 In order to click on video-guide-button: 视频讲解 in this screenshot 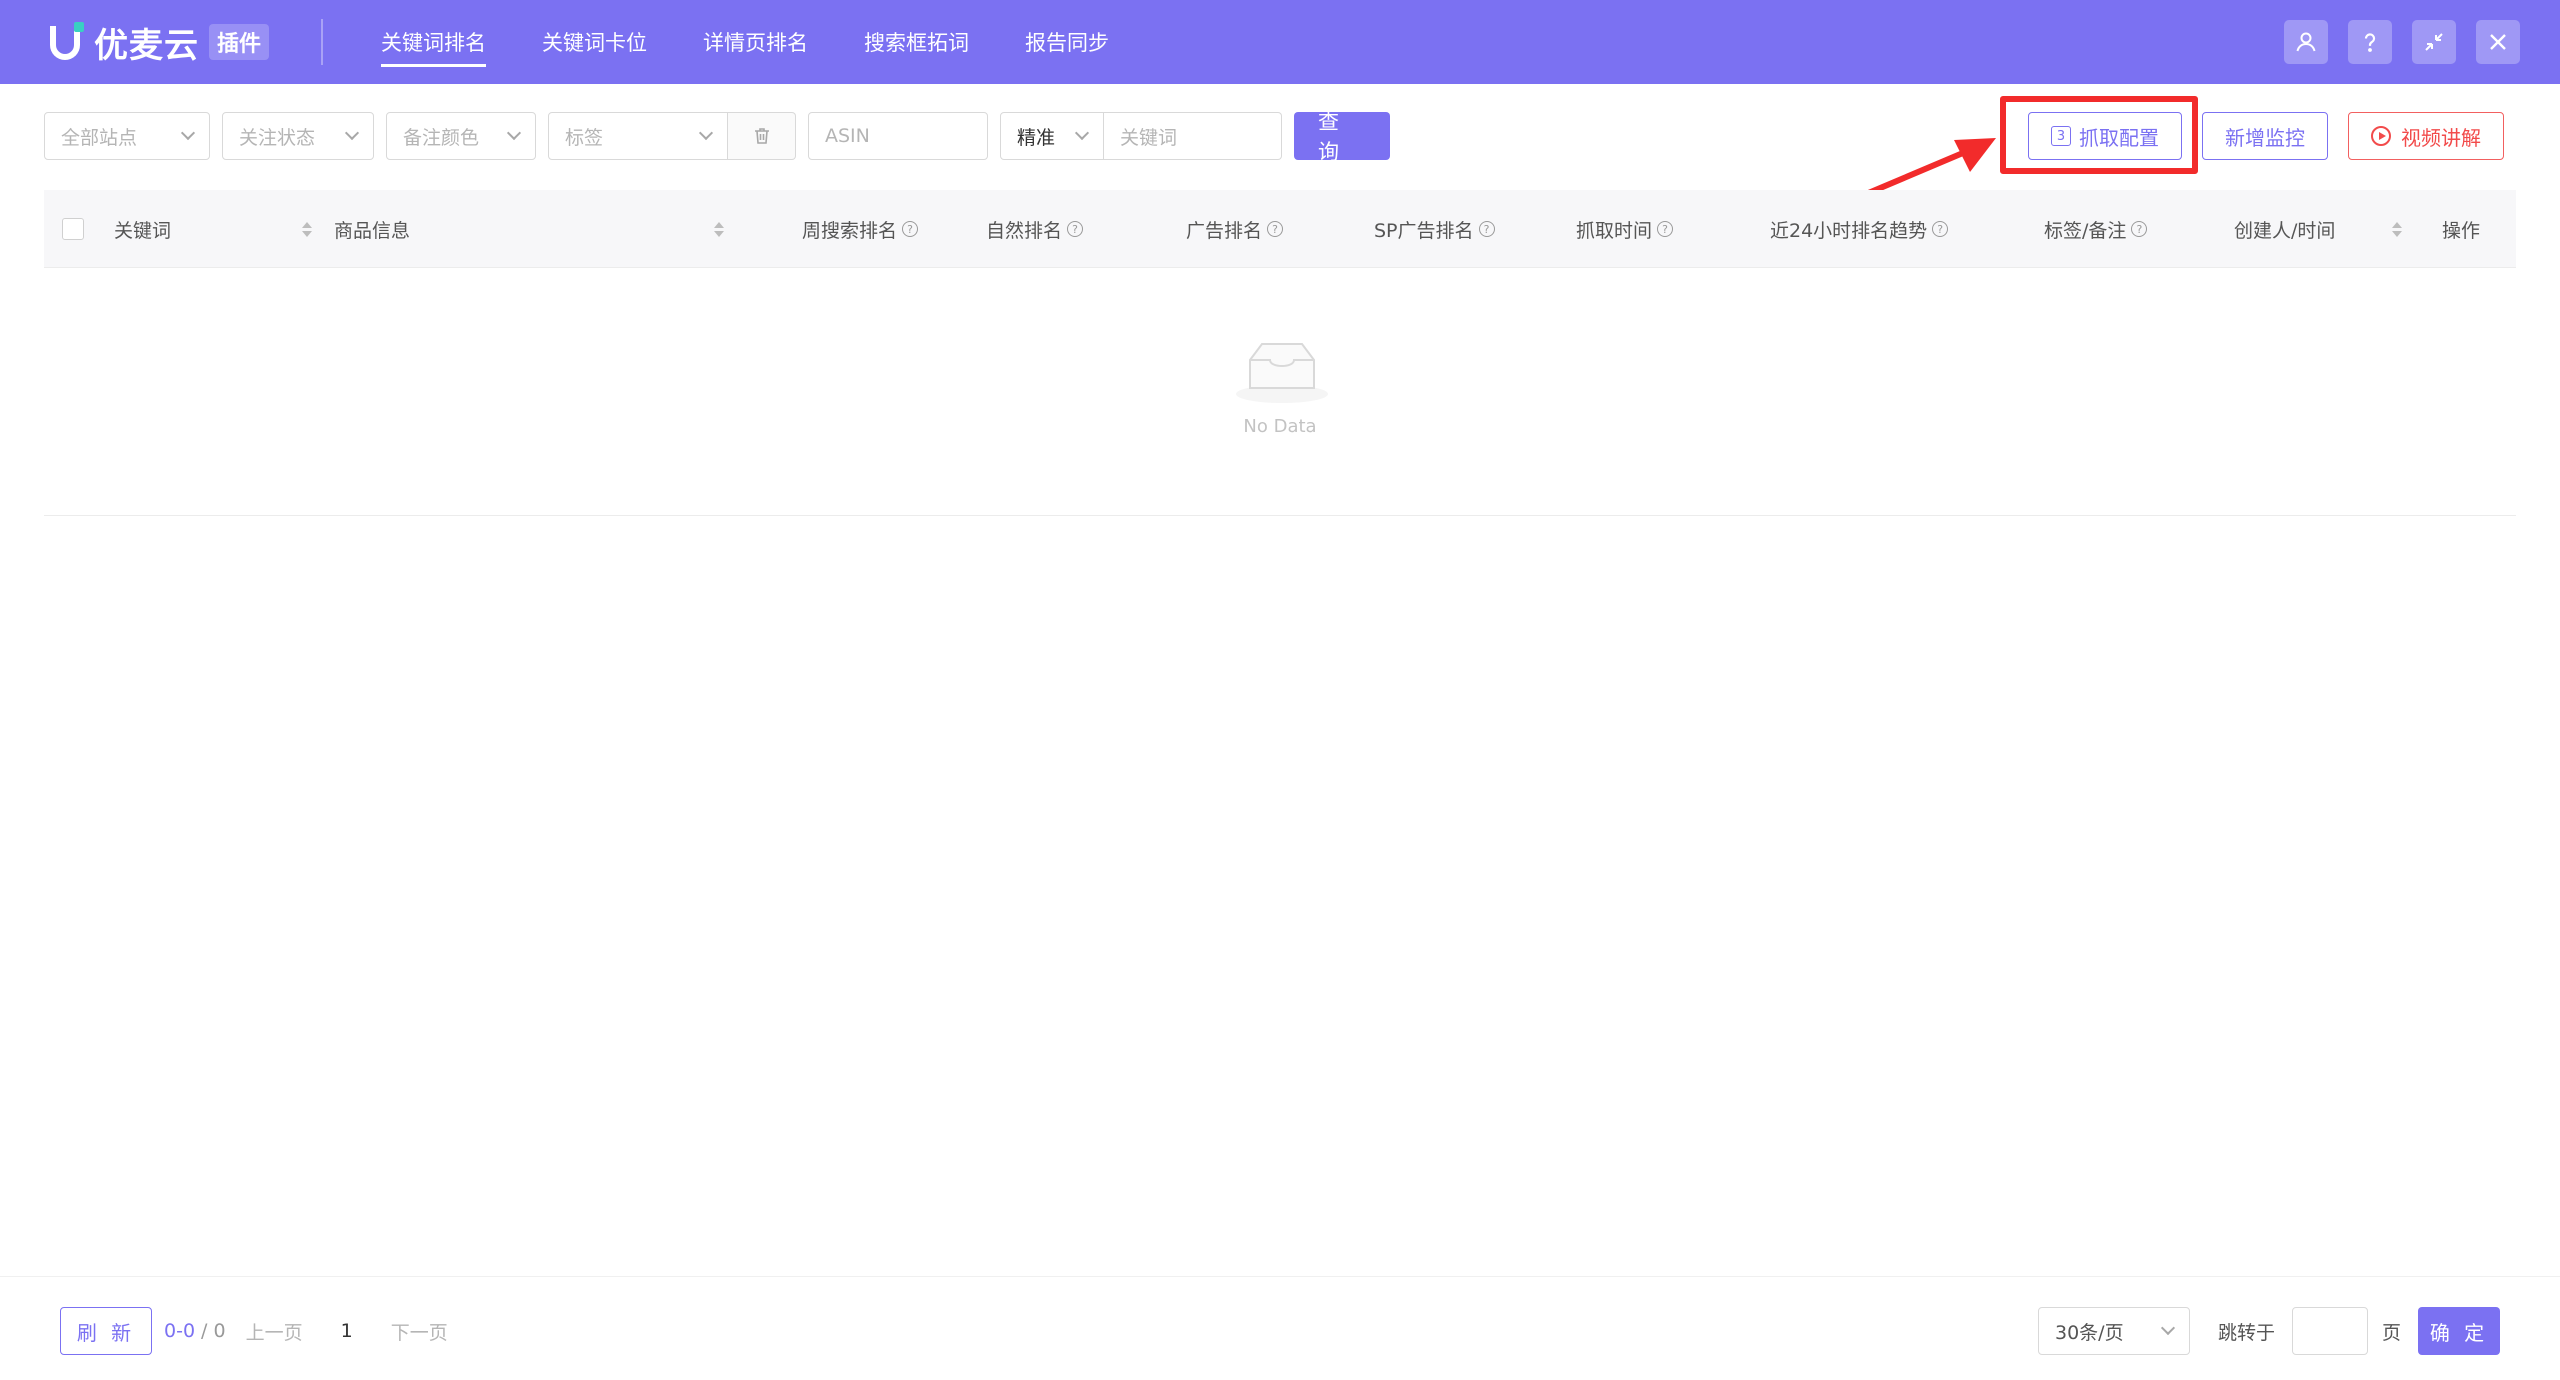, I will do `click(2426, 136)`.